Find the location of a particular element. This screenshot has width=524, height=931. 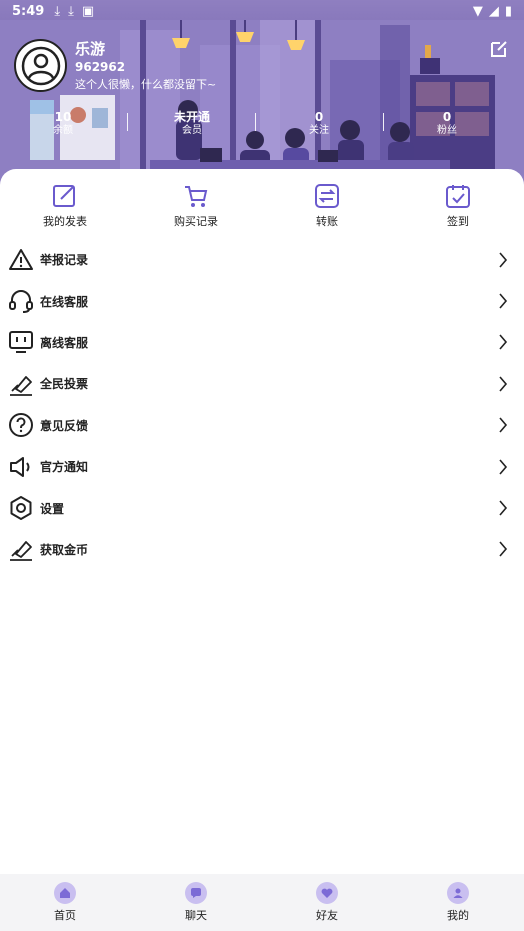

wifi-icon: ▼ is located at coordinates (477, 11).